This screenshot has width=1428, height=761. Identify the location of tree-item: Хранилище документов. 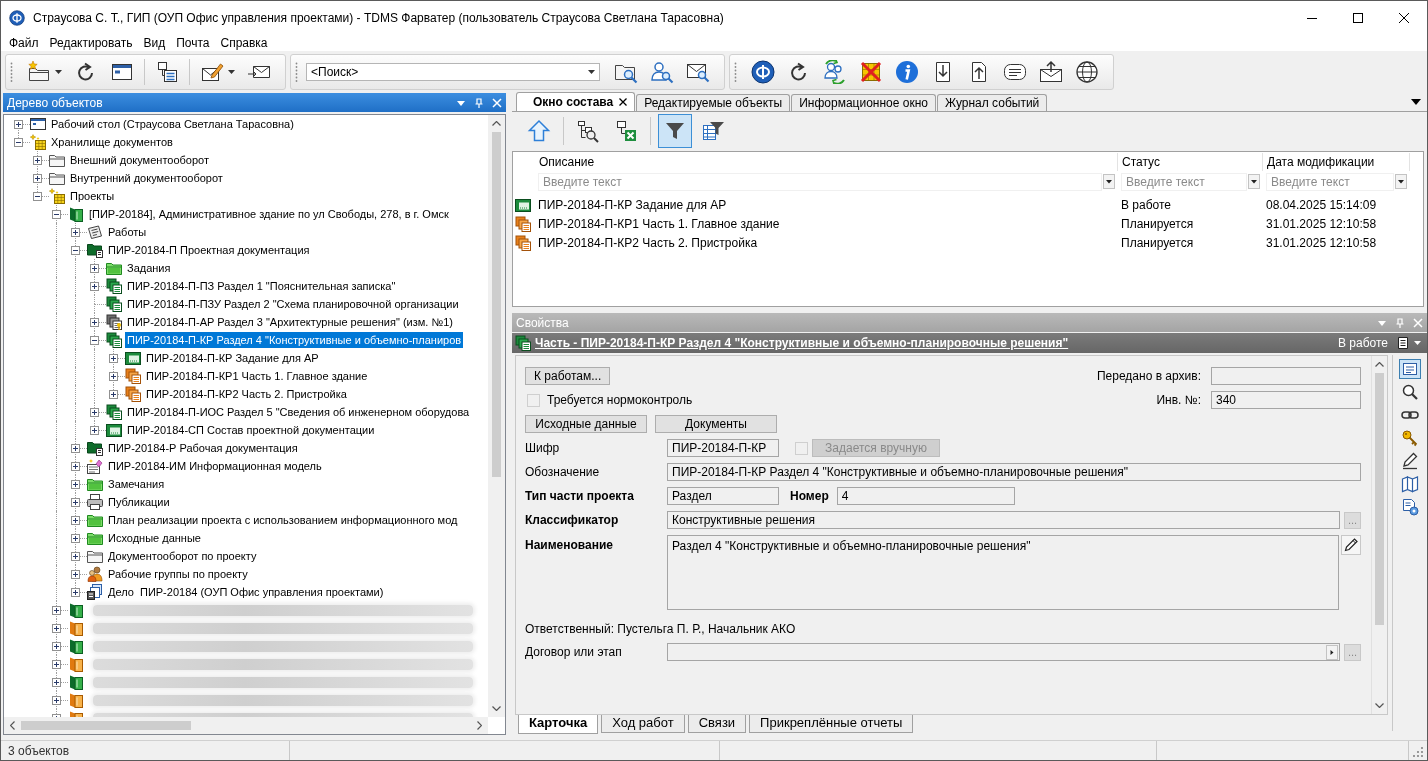
(112, 142).